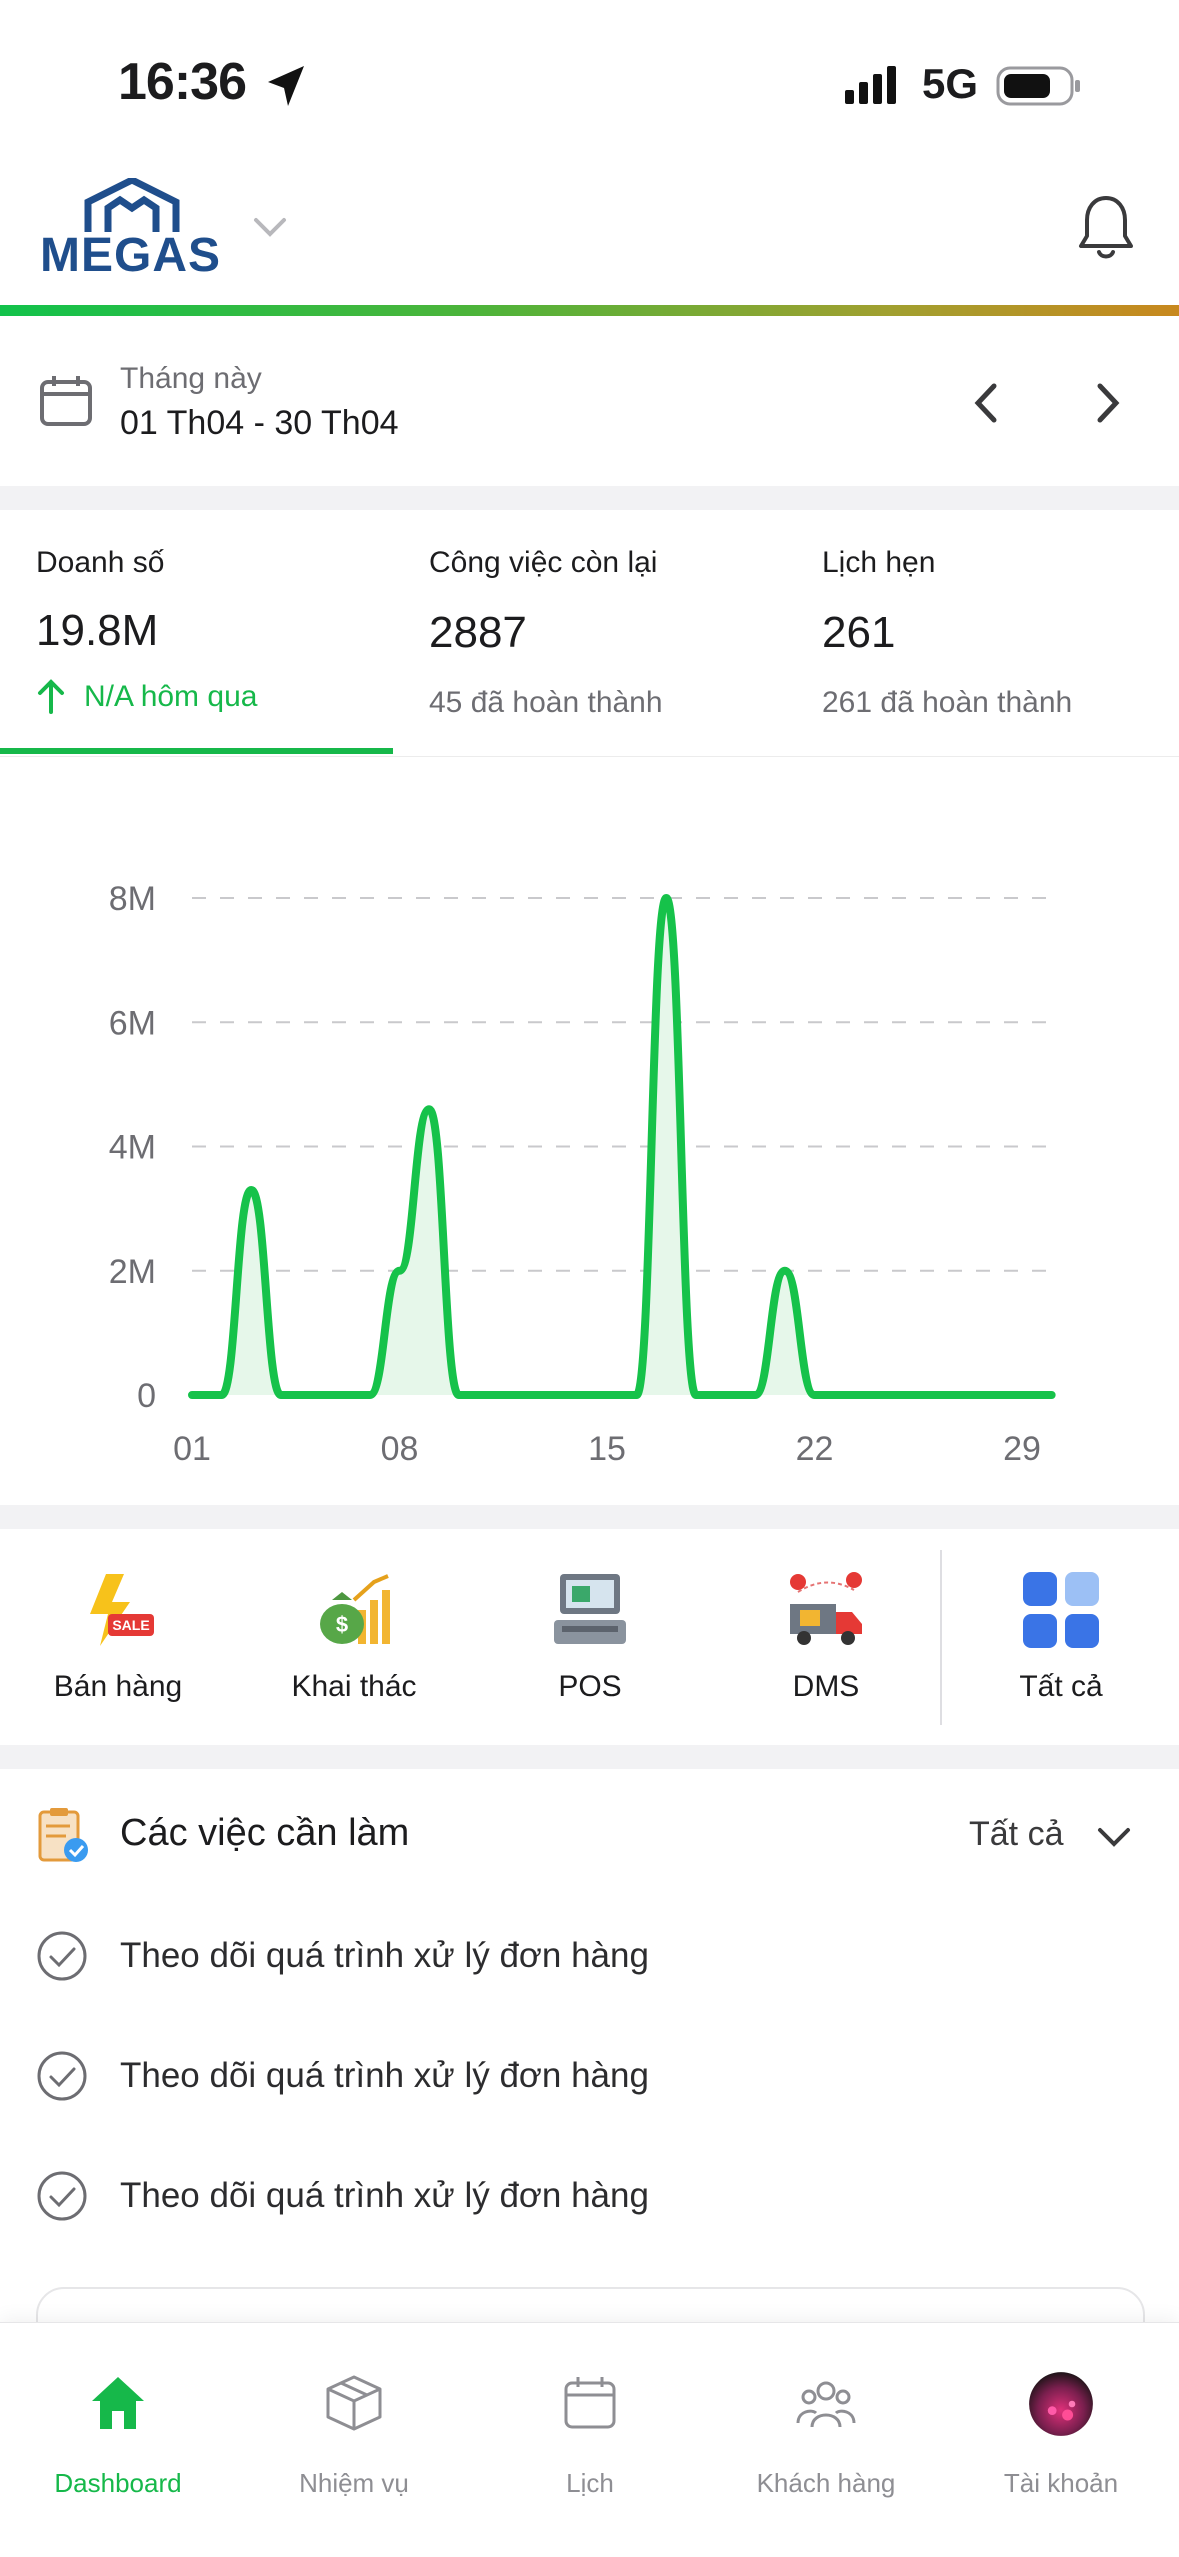 The height and width of the screenshot is (2557, 1179). I want to click on home-icon, so click(118, 2403).